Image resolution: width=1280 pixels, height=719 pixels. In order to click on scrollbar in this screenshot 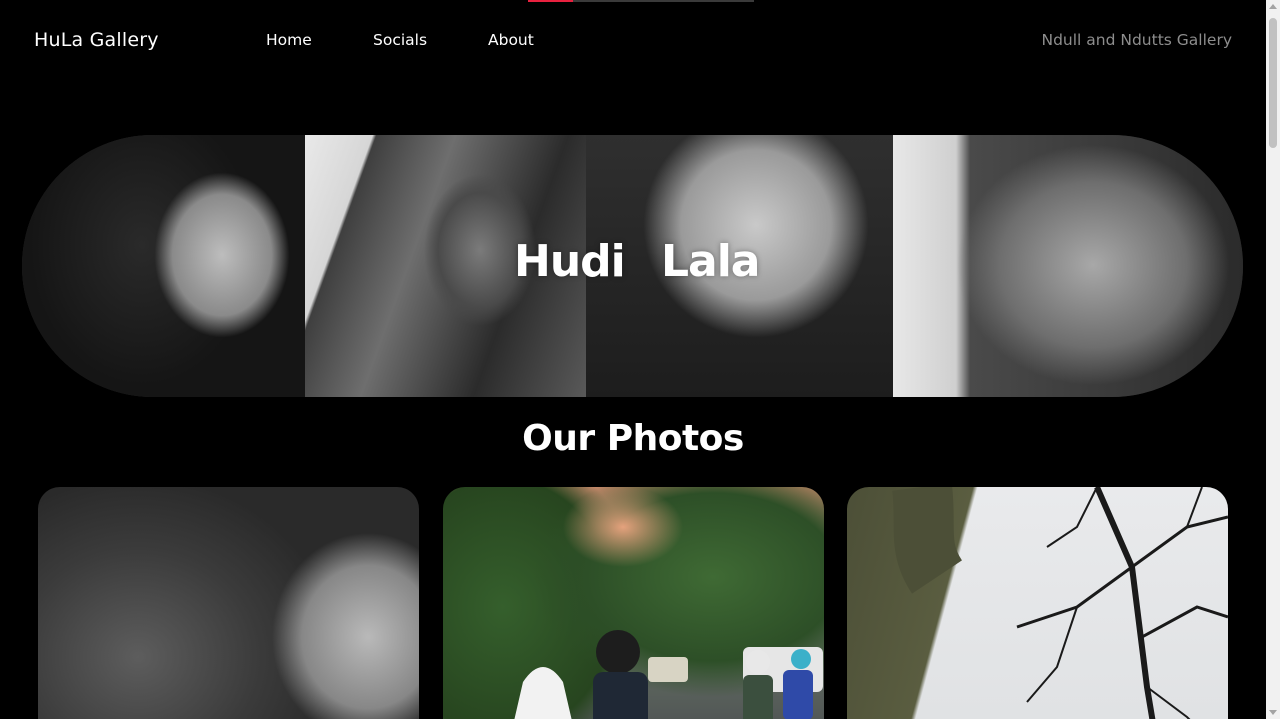, I will do `click(1273, 359)`.